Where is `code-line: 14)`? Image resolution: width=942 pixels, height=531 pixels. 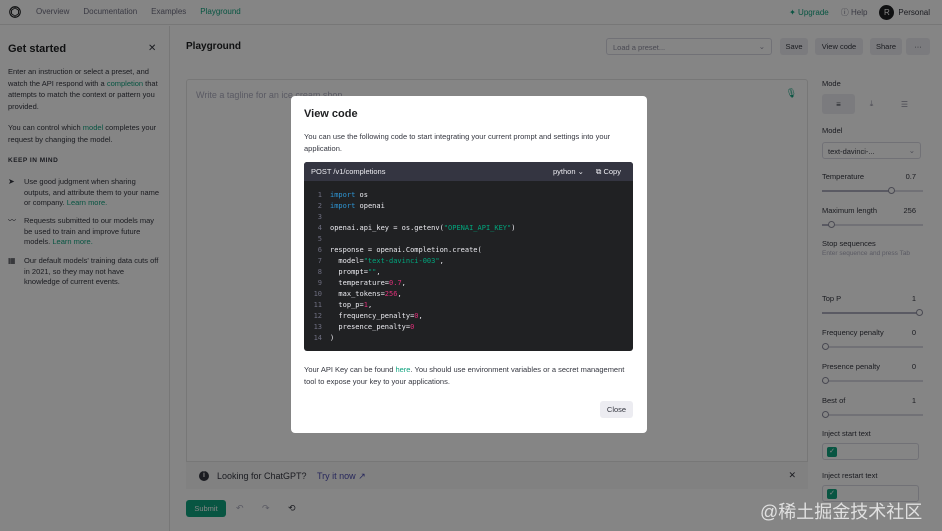
code-line: 14) is located at coordinates (468, 338).